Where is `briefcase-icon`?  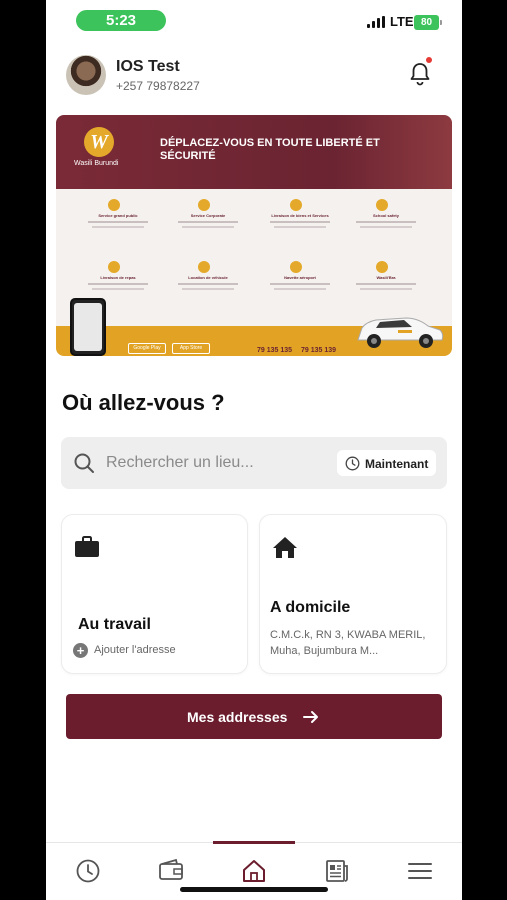
briefcase-icon is located at coordinates (87, 546).